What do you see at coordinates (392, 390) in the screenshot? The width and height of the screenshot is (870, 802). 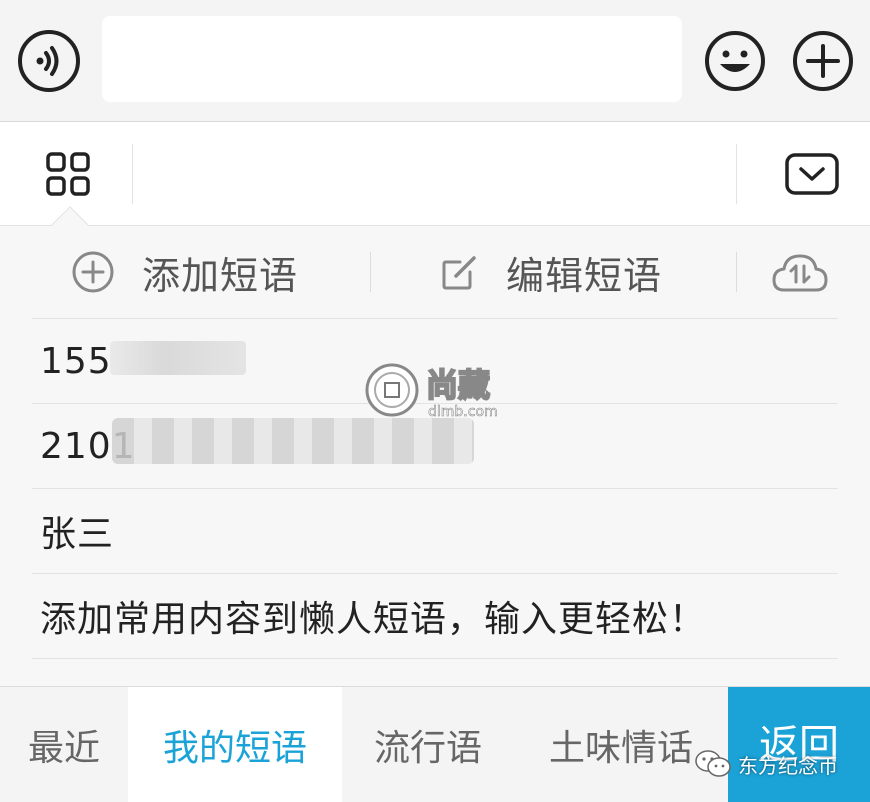 I see `watermark-logo-icon` at bounding box center [392, 390].